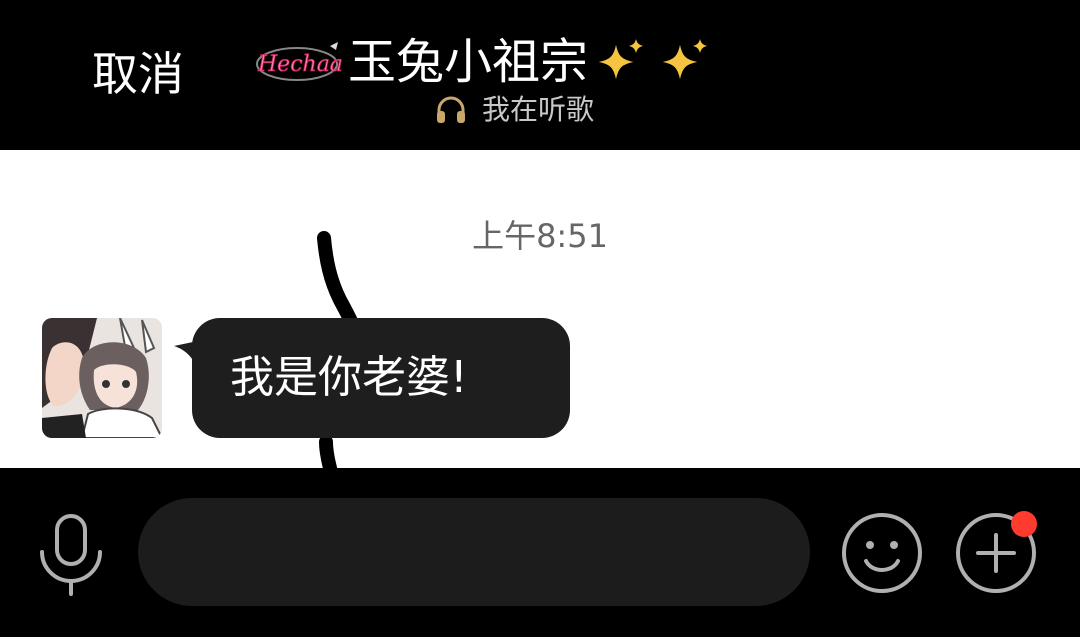 This screenshot has width=1080, height=637. I want to click on message-timestamp: 上午8:51, so click(540, 236).